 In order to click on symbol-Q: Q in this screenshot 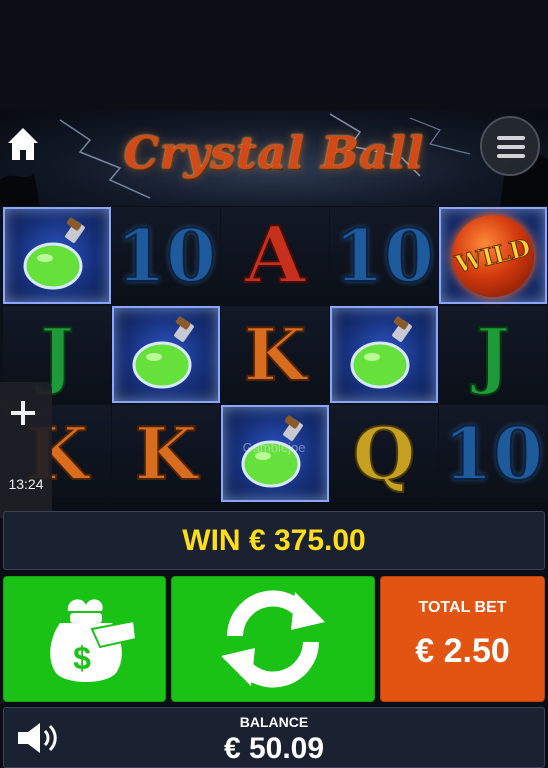, I will do `click(384, 453)`.